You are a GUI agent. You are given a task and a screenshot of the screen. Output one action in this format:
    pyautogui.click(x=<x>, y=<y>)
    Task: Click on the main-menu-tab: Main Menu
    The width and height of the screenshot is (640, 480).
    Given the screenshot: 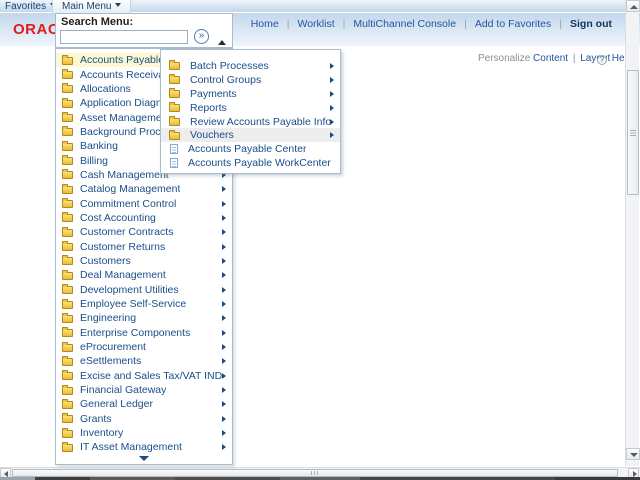 What is the action you would take?
    pyautogui.click(x=92, y=6)
    